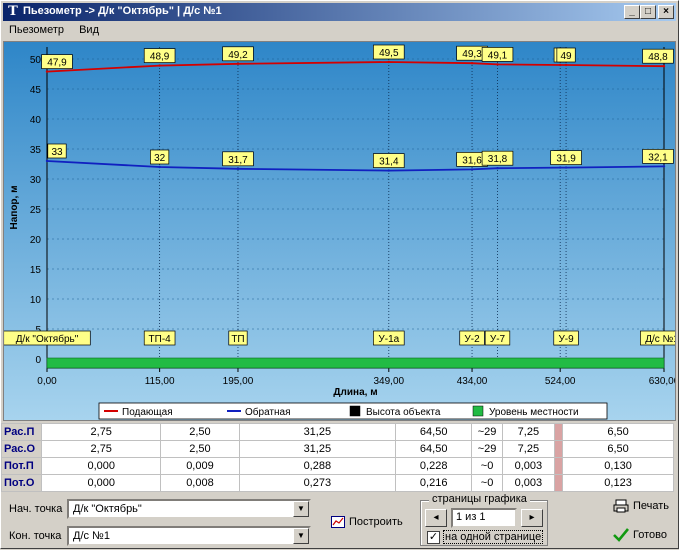 This screenshot has height=550, width=679. What do you see at coordinates (36, 150) in the screenshot?
I see `y-tick-label: 35` at bounding box center [36, 150].